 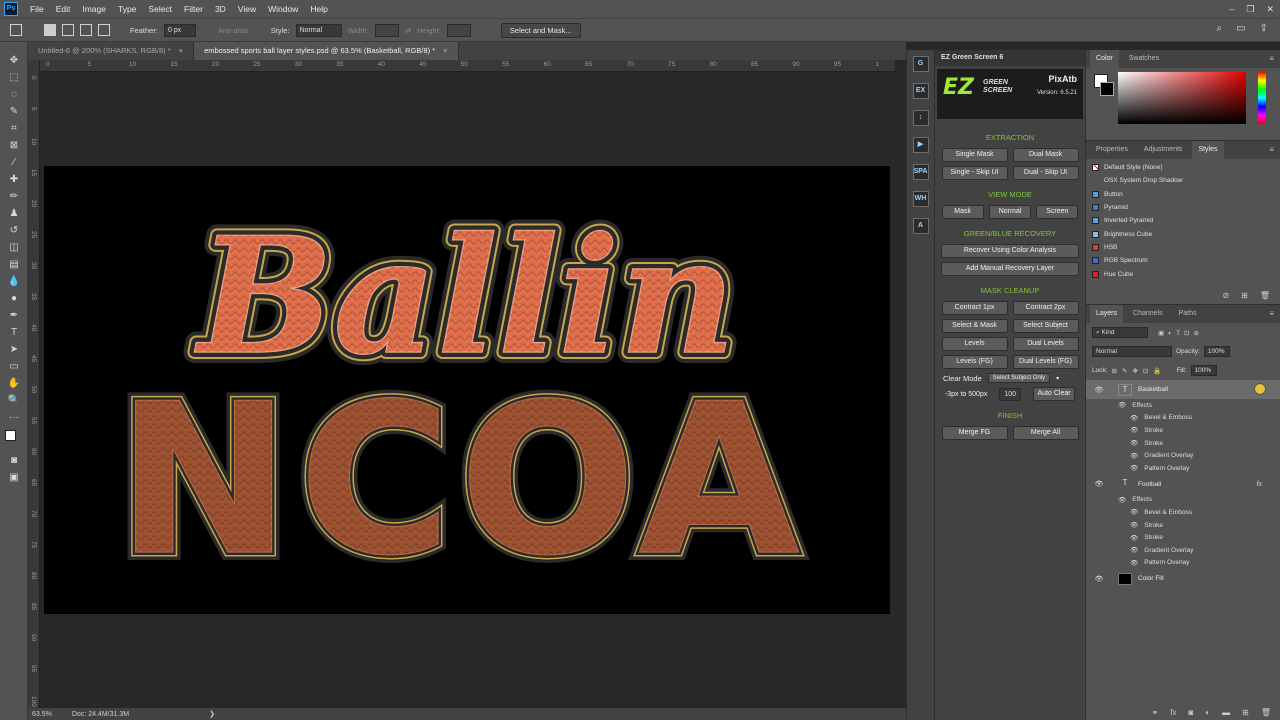 I want to click on tab-channels: Channels, so click(x=1148, y=314).